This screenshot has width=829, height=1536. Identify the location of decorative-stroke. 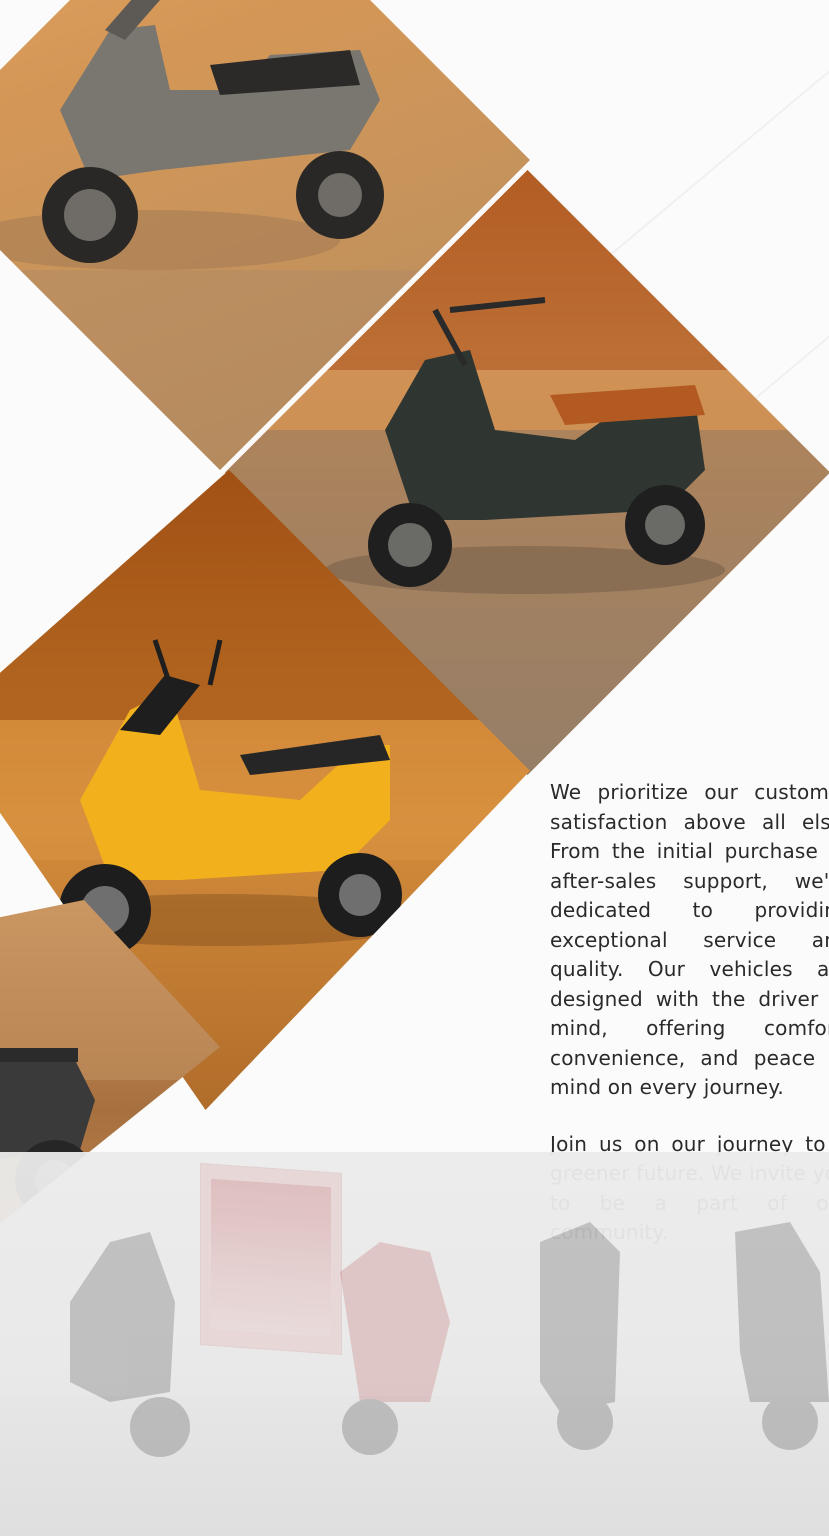
(718, 128).